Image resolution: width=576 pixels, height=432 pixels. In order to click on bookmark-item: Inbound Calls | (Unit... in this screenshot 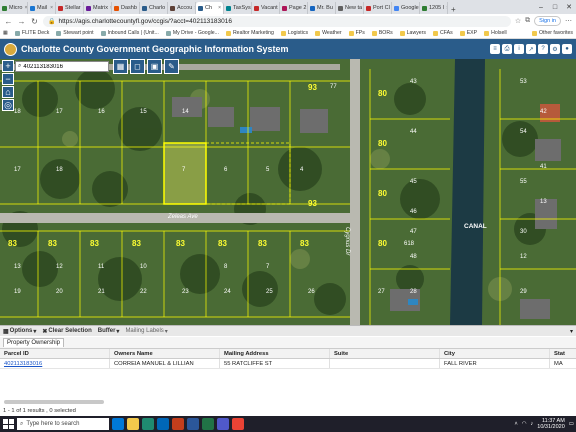, I will do `click(129, 33)`.